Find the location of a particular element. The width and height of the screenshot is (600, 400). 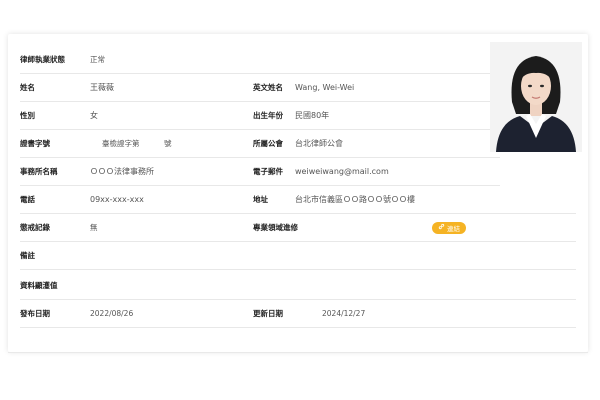

gender-row: 性別 女 出生年份 民國80年 is located at coordinates (260, 116).